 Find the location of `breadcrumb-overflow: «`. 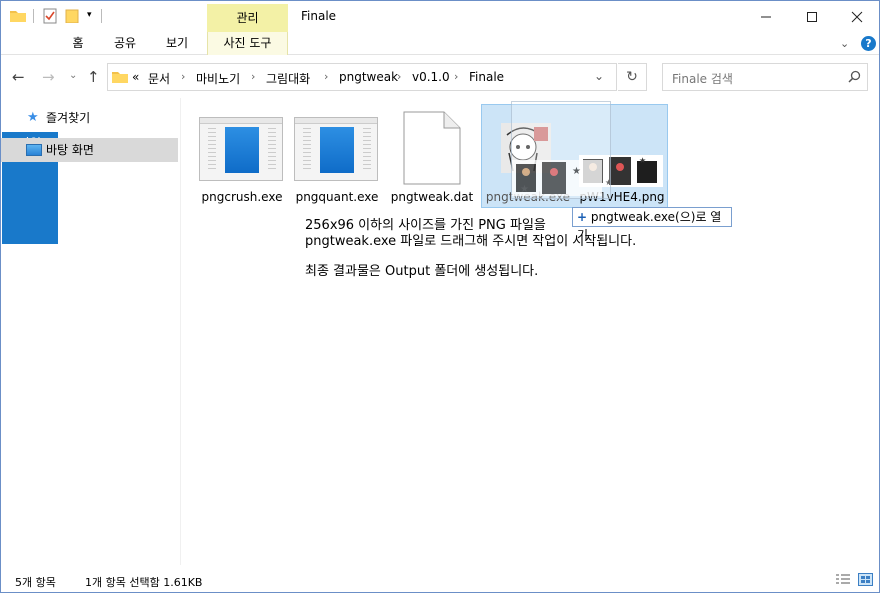

breadcrumb-overflow: « is located at coordinates (135, 77).